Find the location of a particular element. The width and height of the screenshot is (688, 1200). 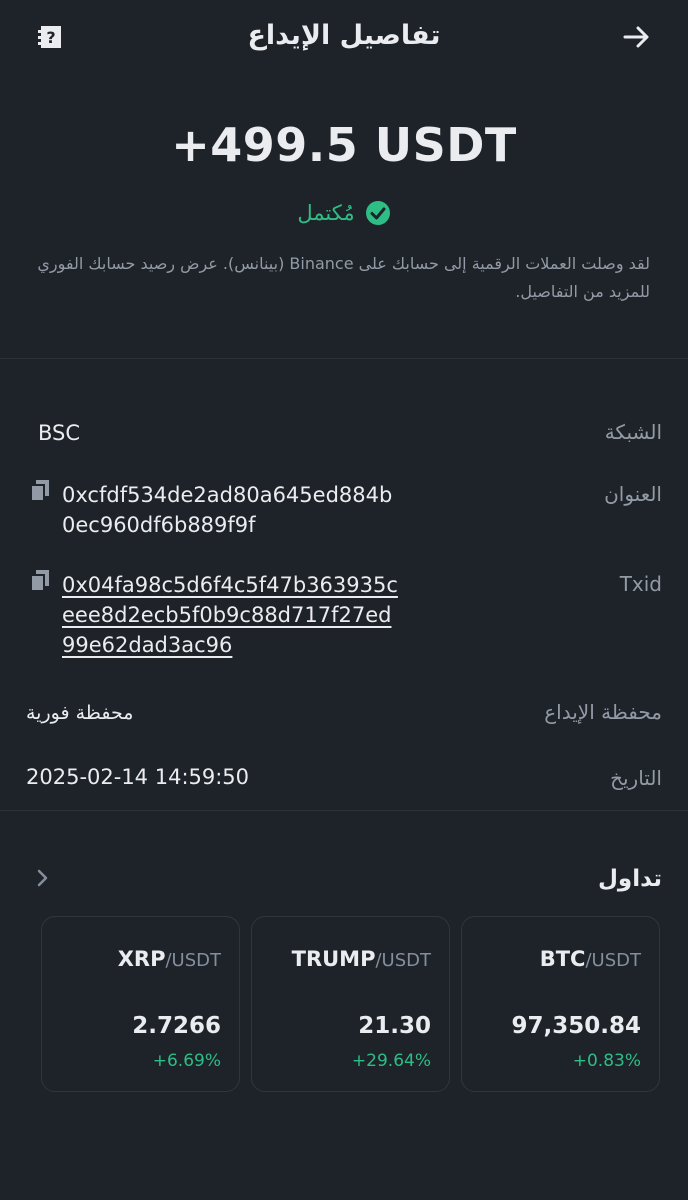

ticker-base: BTC is located at coordinates (562, 959).